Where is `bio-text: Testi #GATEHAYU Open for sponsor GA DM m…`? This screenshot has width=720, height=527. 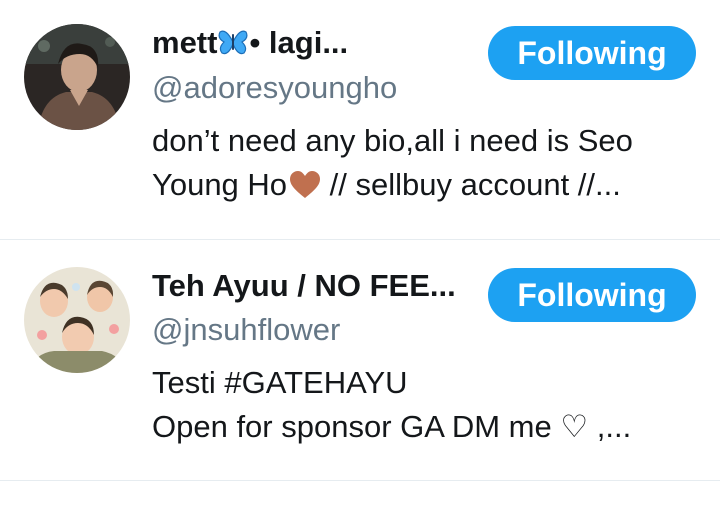 bio-text: Testi #GATEHAYU Open for sponsor GA DM m… is located at coordinates (426, 405).